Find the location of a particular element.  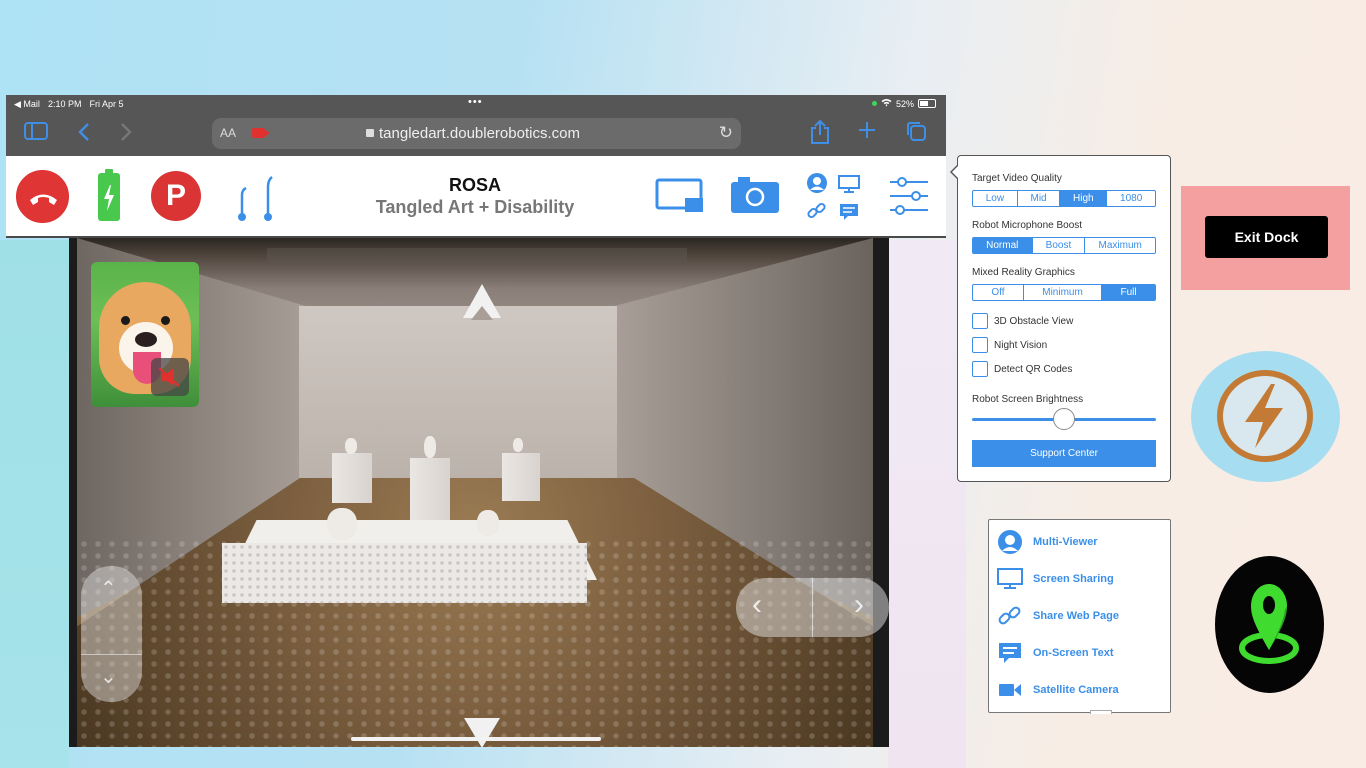

new-tab-icon is located at coordinates (867, 133).